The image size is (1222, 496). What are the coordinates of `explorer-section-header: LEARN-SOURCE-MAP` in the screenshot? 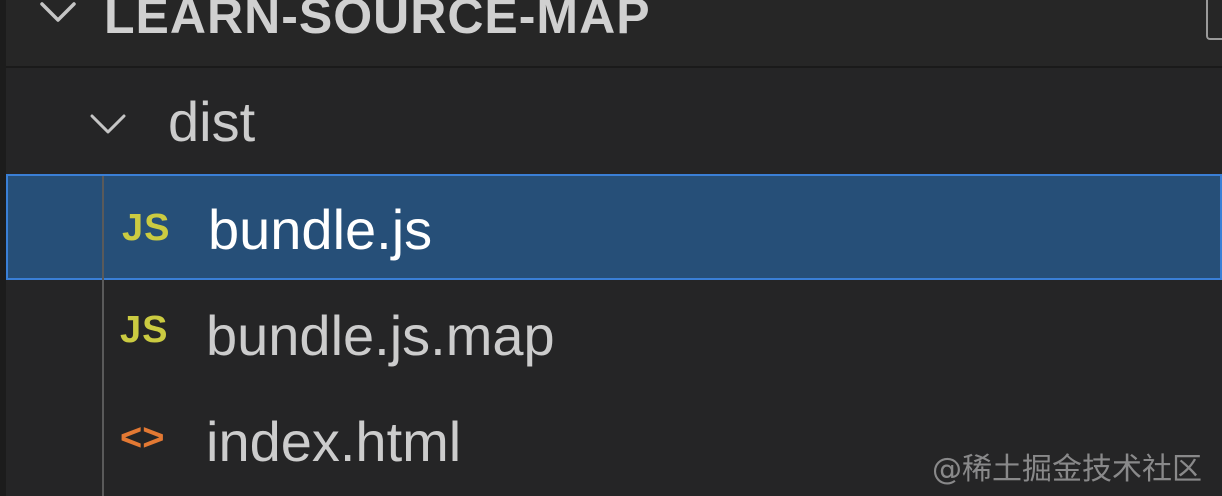 It's located at (614, 34).